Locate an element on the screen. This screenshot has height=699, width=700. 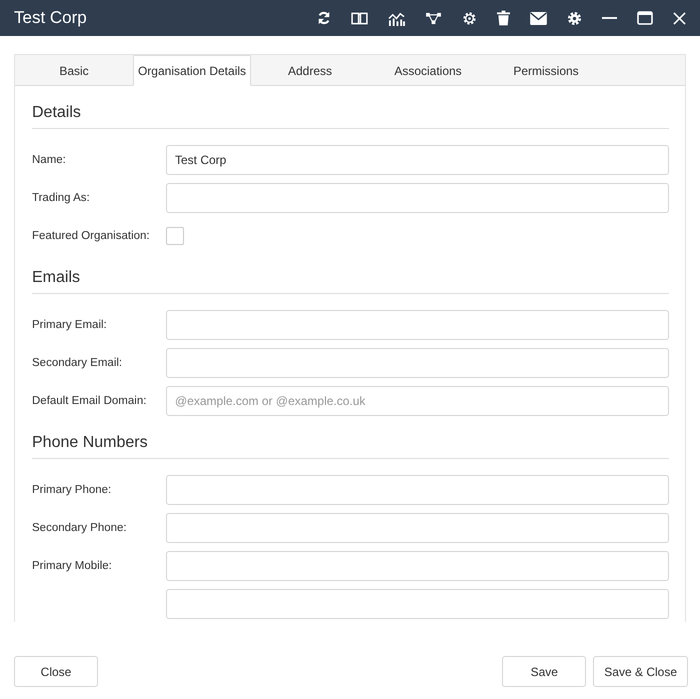
maximize-icon is located at coordinates (645, 18).